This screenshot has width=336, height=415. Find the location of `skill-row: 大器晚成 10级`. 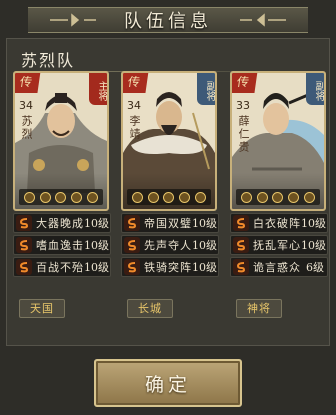

skill-row: 大器晚成 10级 is located at coordinates (62, 223).